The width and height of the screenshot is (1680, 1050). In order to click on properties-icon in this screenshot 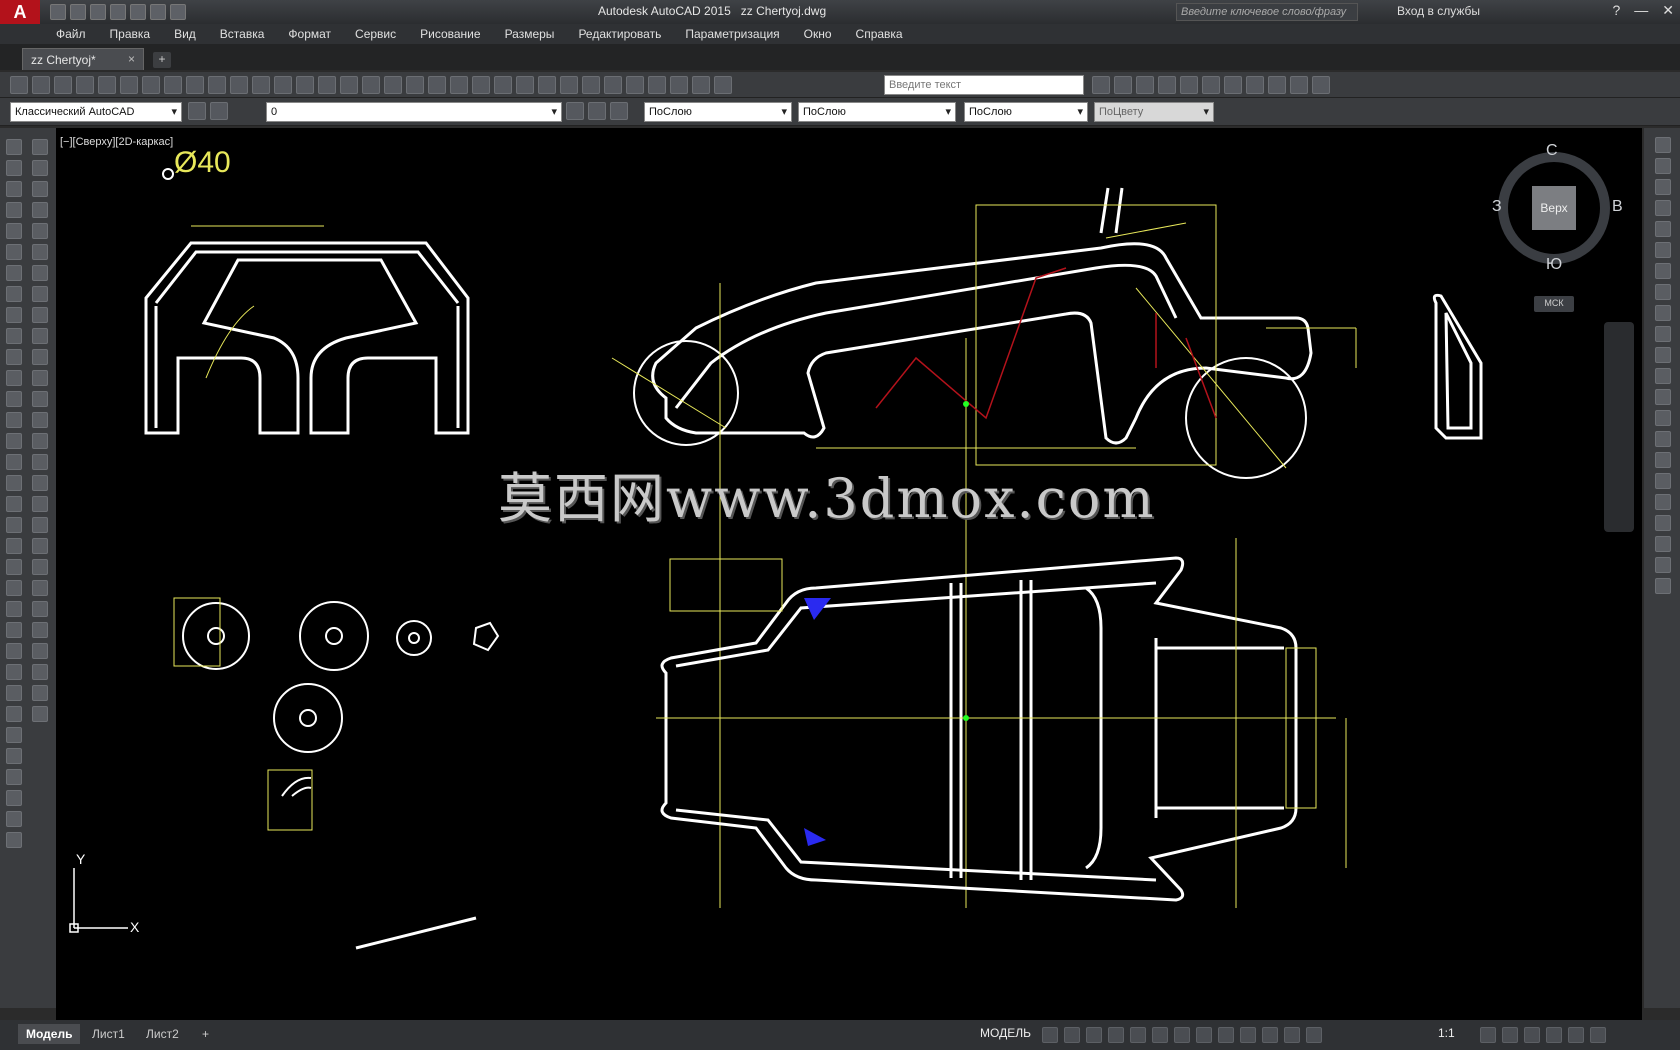, I will do `click(415, 85)`.